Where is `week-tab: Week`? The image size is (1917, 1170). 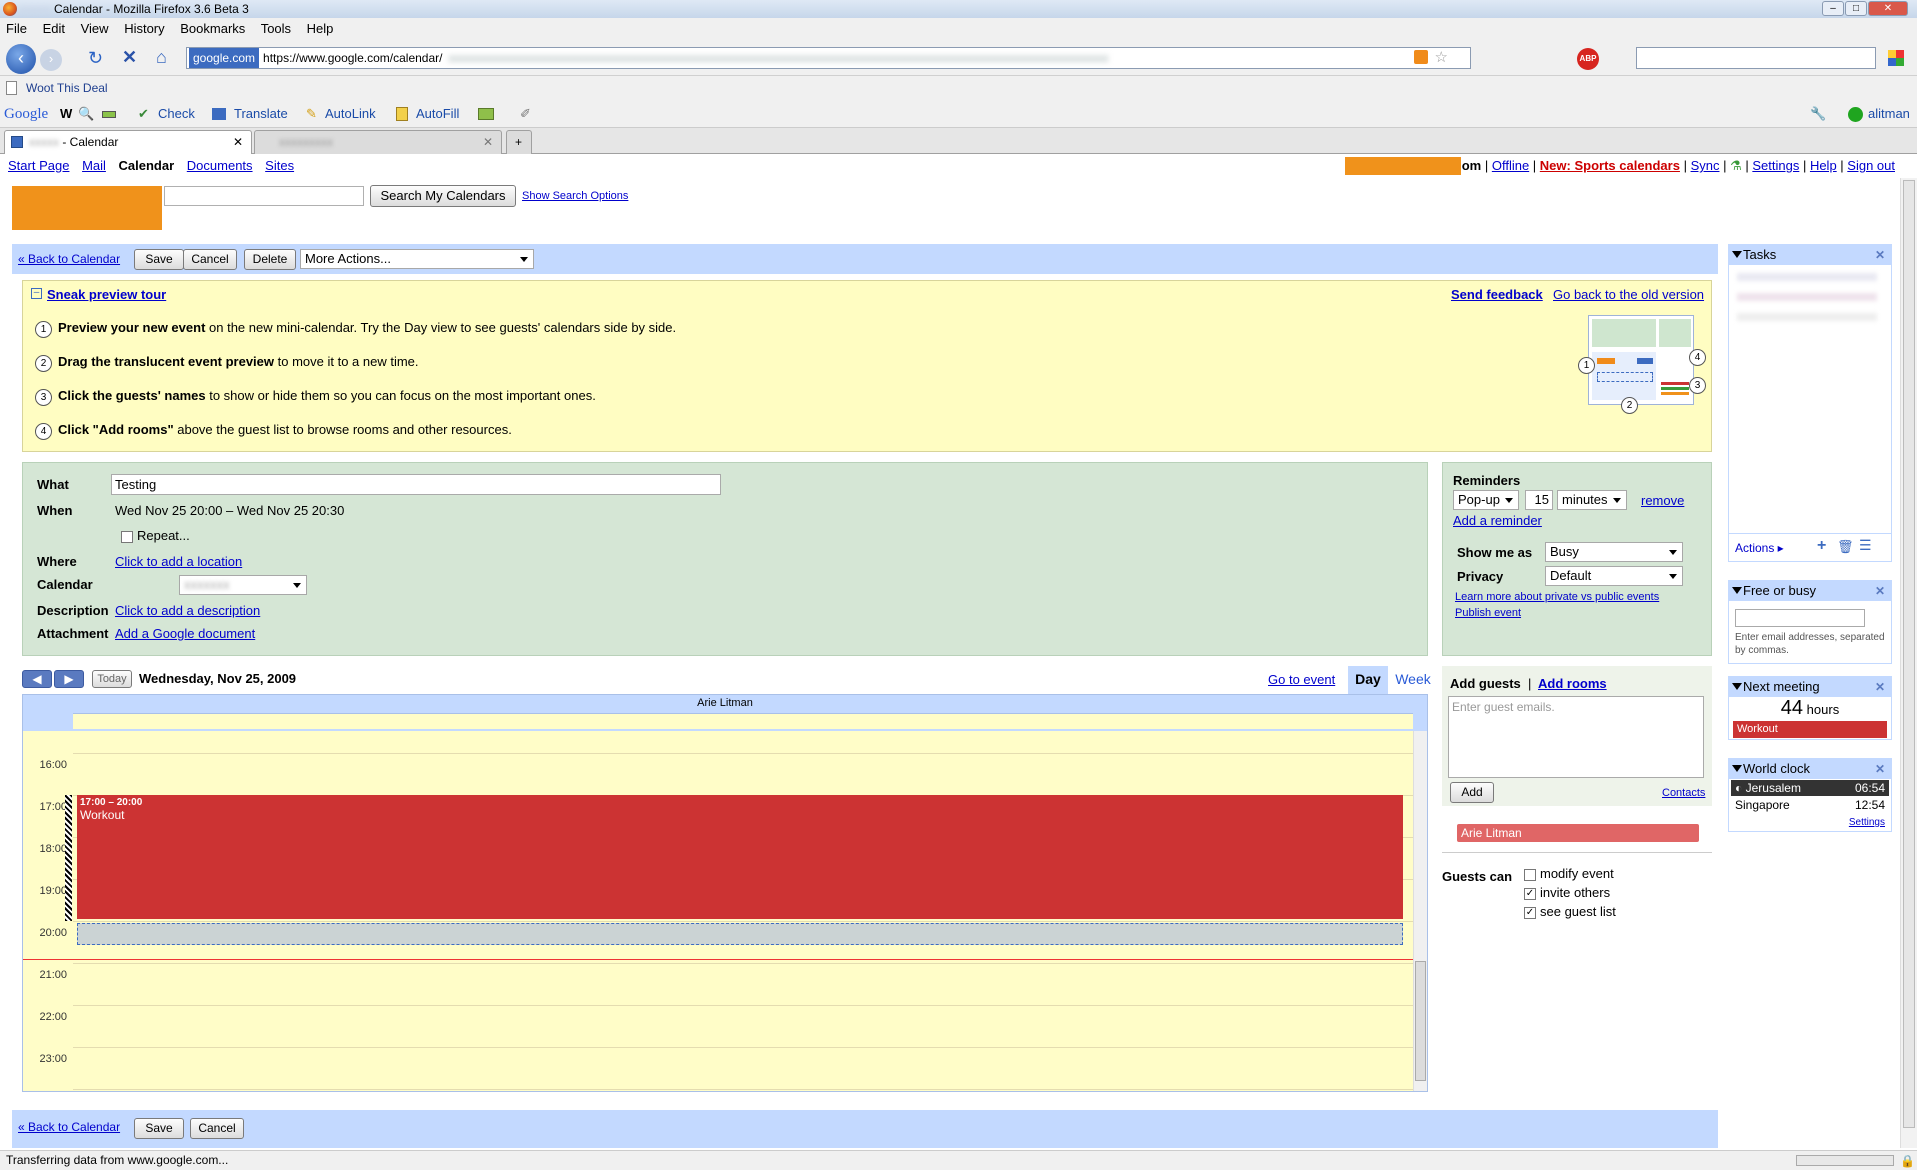 week-tab: Week is located at coordinates (1413, 680).